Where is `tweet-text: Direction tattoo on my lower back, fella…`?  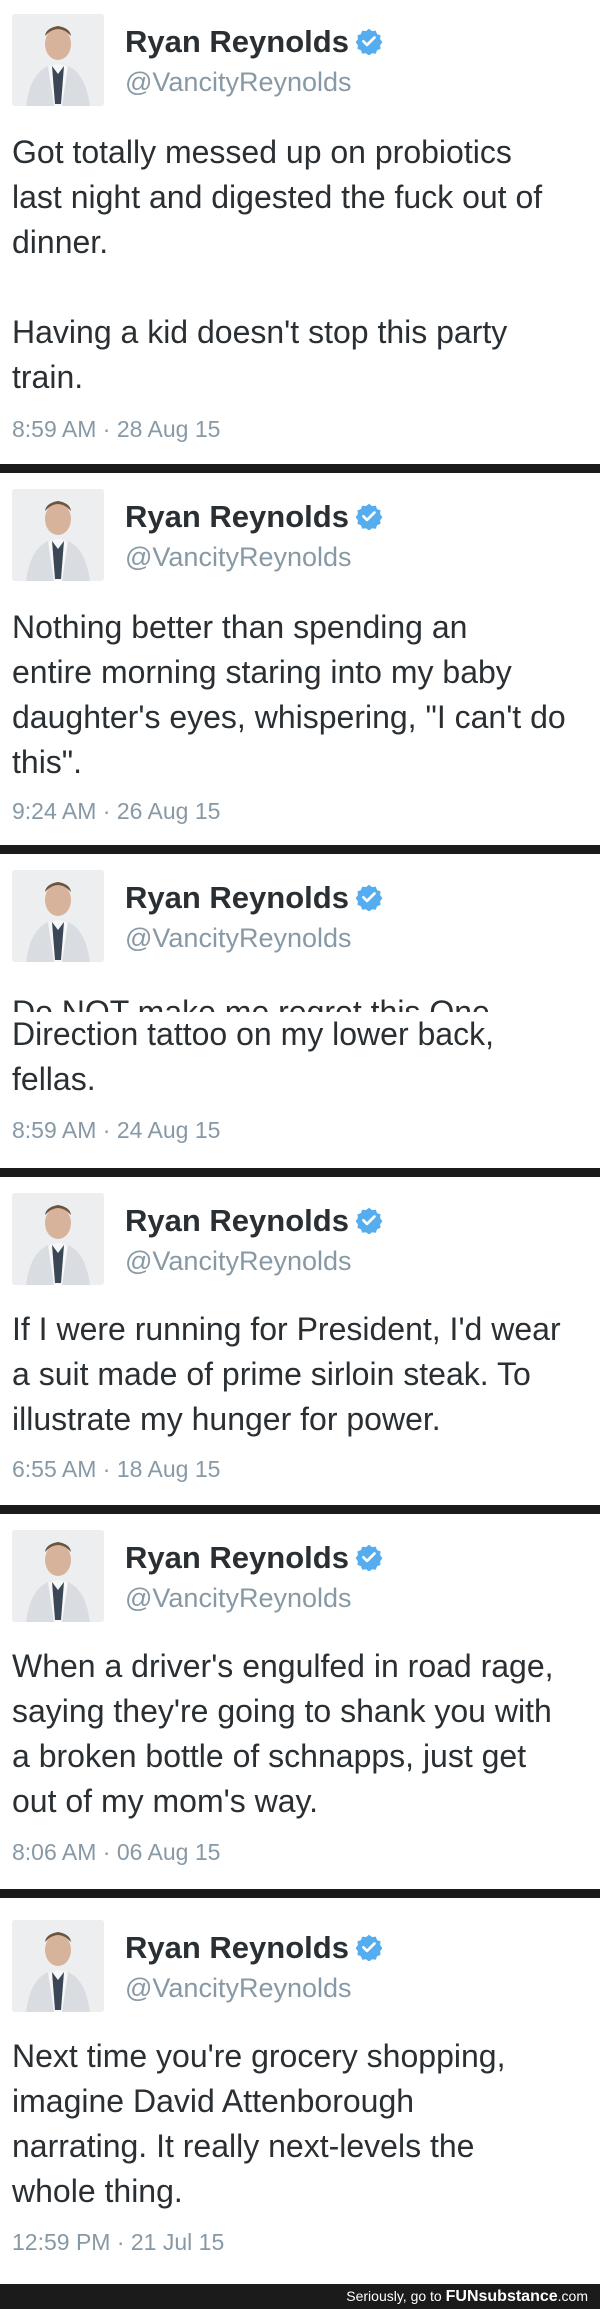
tweet-text: Direction tattoo on my lower back, fella… is located at coordinates (253, 1056).